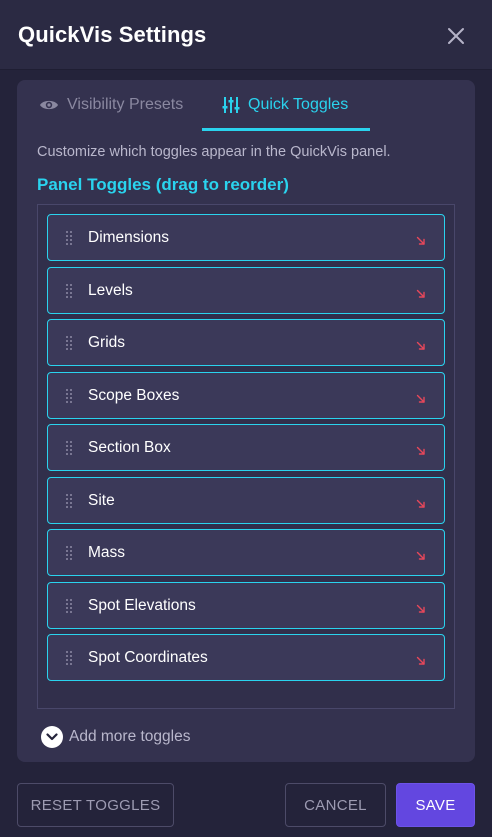 The height and width of the screenshot is (837, 492). Describe the element at coordinates (298, 104) in the screenshot. I see `tab-label: Quick Toggles` at that location.